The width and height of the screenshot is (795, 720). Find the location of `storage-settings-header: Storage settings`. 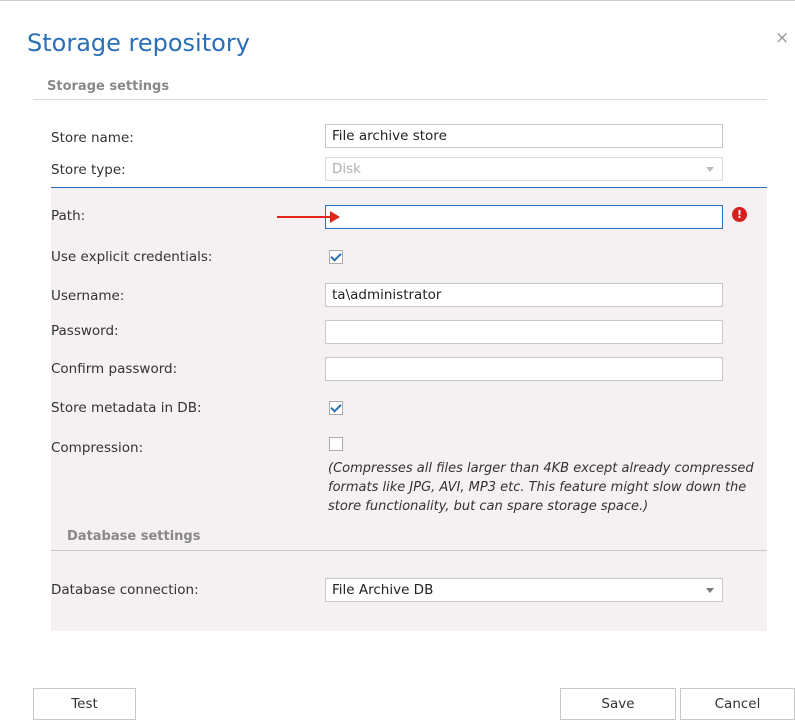

storage-settings-header: Storage settings is located at coordinates (108, 86).